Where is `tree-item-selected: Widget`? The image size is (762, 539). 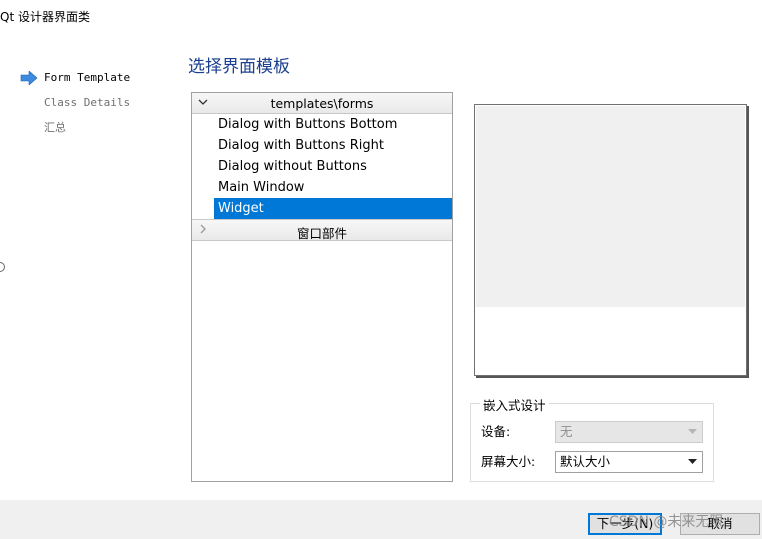
tree-item-selected: Widget is located at coordinates (333, 208).